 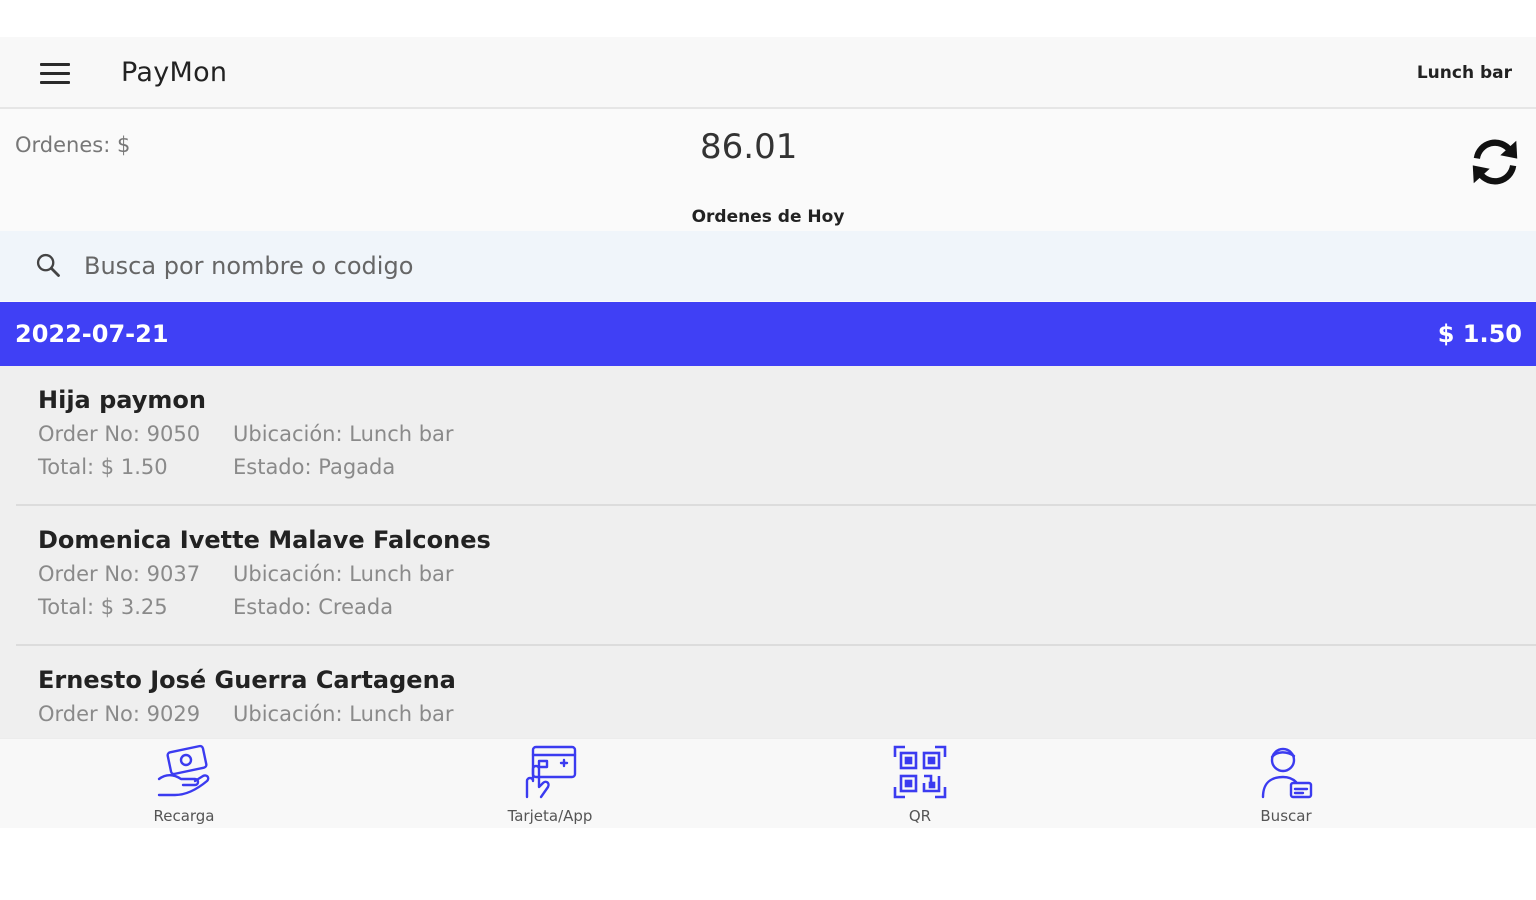 What do you see at coordinates (119, 714) in the screenshot?
I see `order-number: Order No: 9029` at bounding box center [119, 714].